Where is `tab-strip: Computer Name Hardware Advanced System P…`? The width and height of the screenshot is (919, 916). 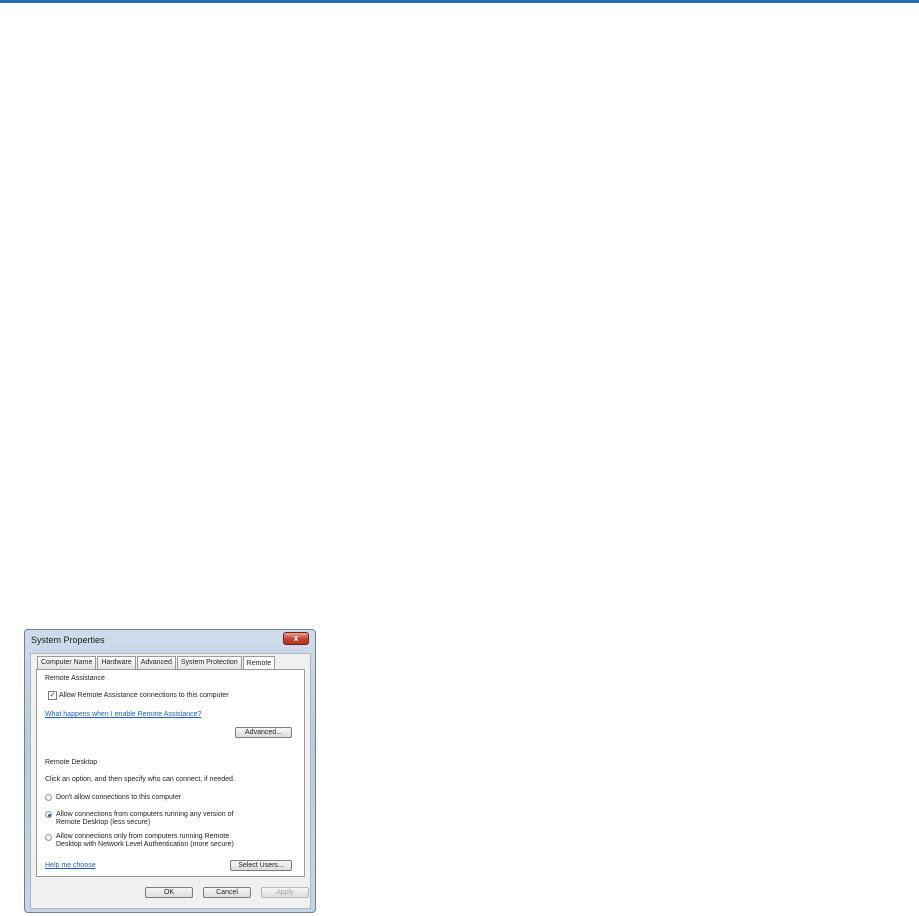
tab-strip: Computer Name Hardware Advanced System P… is located at coordinates (156, 662).